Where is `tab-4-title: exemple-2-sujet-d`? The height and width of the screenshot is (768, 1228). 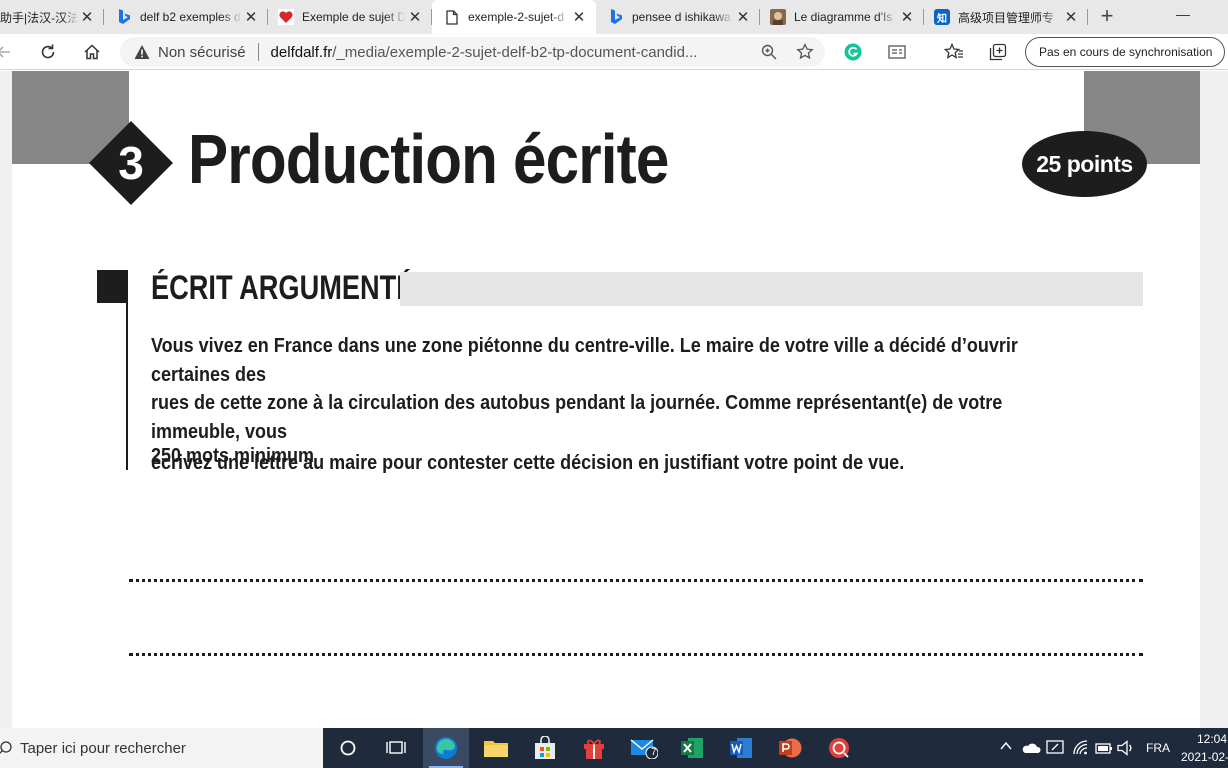 tab-4-title: exemple-2-sujet-d is located at coordinates (516, 17).